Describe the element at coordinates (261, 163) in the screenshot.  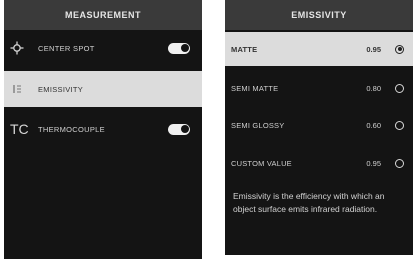
I see `option-label: CUSTOM VALUE` at that location.